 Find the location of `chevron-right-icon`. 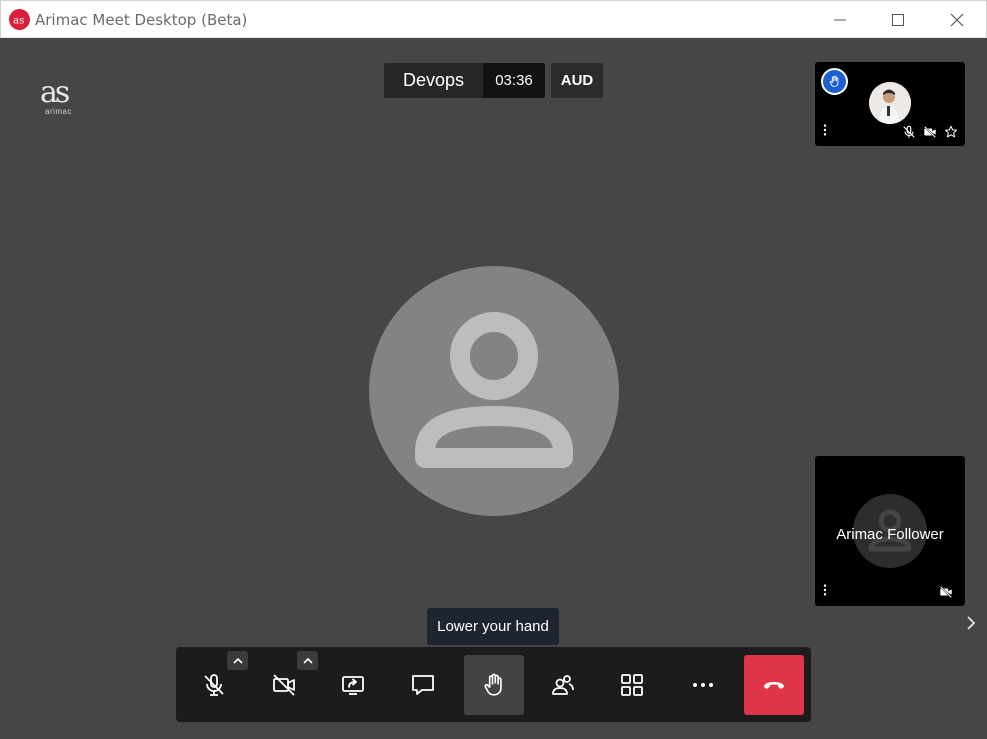

chevron-right-icon is located at coordinates (971, 623).